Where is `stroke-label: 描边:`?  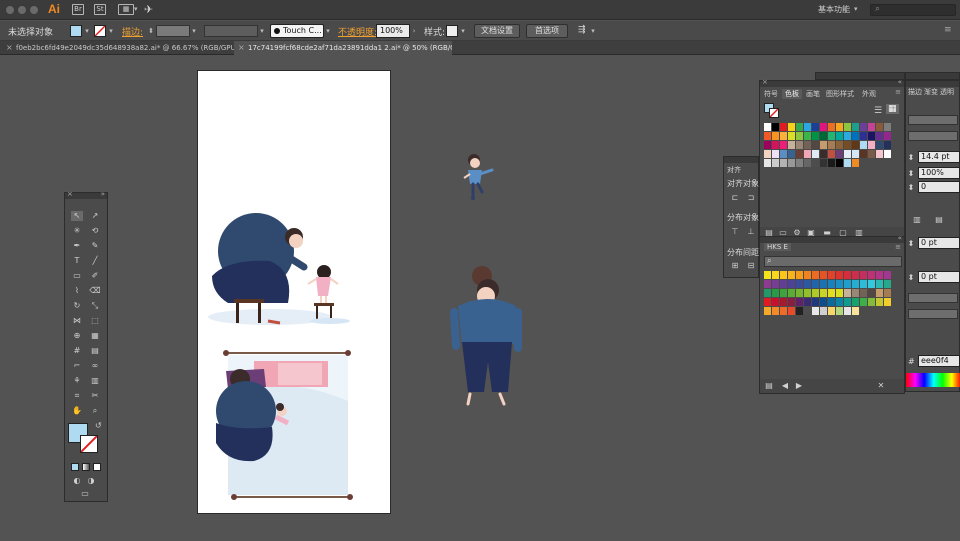
stroke-label: 描边: is located at coordinates (132, 31).